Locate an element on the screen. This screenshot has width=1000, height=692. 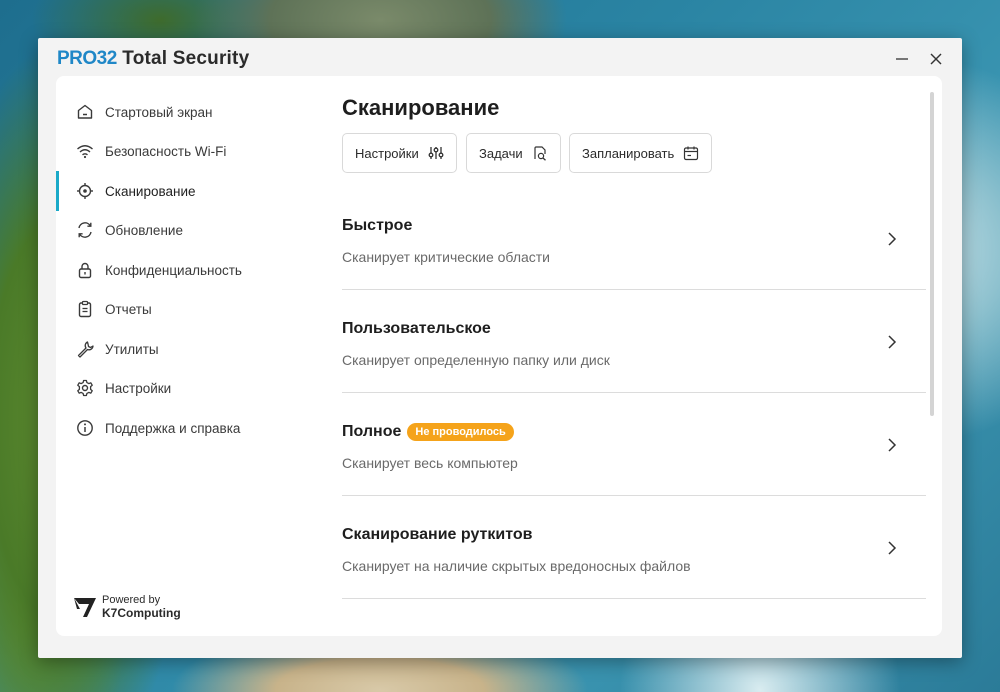
scan-name: Пользовательское is located at coordinates (416, 328).